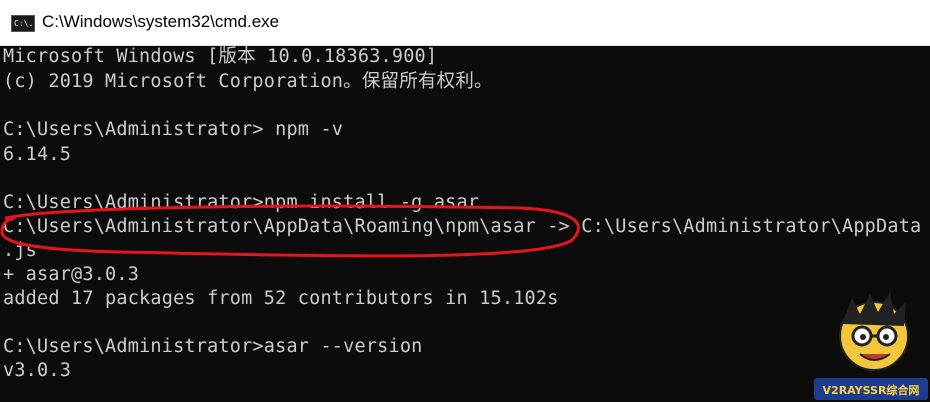  What do you see at coordinates (871, 346) in the screenshot?
I see `watermark-logo: V2RAYSSR综合网` at bounding box center [871, 346].